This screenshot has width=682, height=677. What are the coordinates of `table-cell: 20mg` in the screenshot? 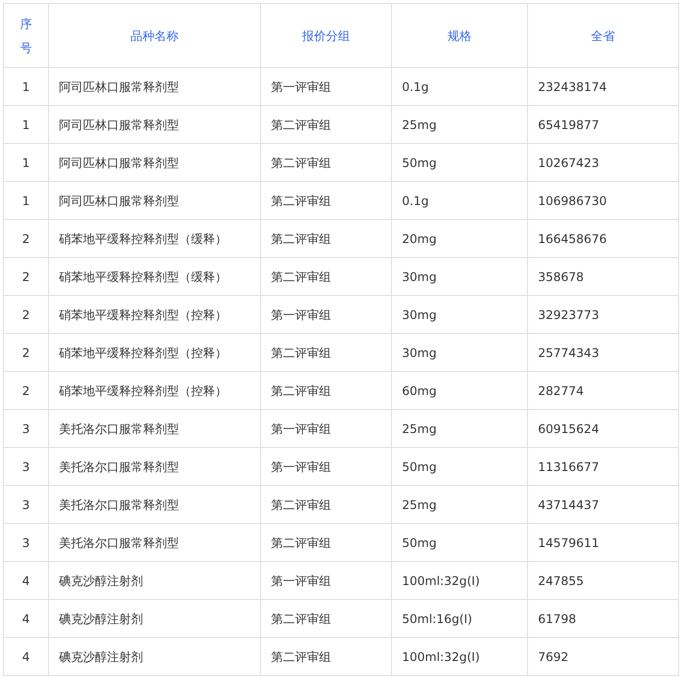 It's located at (460, 239).